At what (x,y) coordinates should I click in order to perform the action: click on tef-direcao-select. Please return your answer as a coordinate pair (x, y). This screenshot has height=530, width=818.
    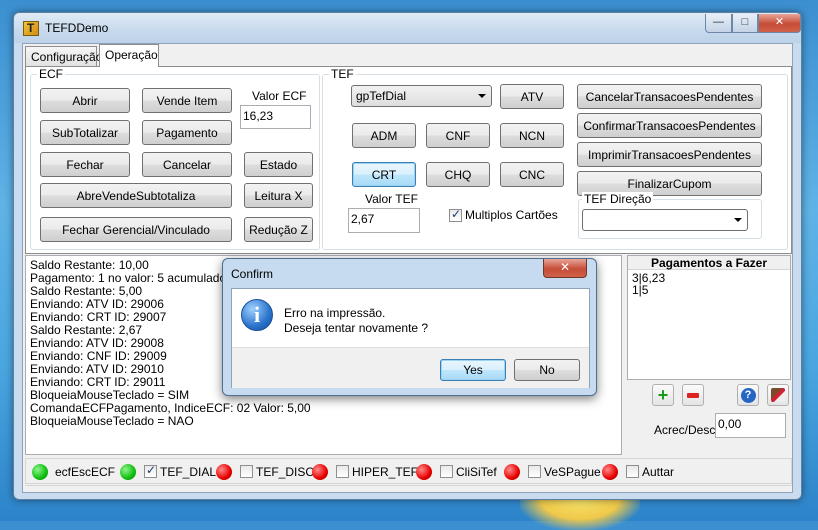
    Looking at the image, I should click on (665, 220).